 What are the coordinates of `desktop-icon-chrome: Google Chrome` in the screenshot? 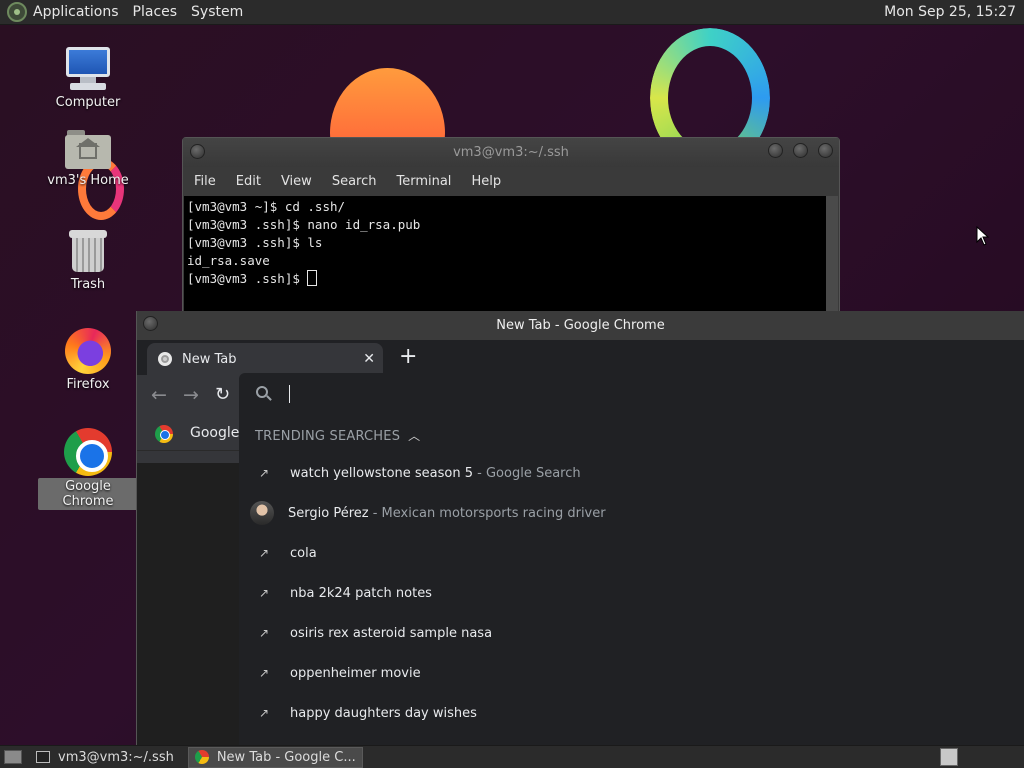 It's located at (88, 469).